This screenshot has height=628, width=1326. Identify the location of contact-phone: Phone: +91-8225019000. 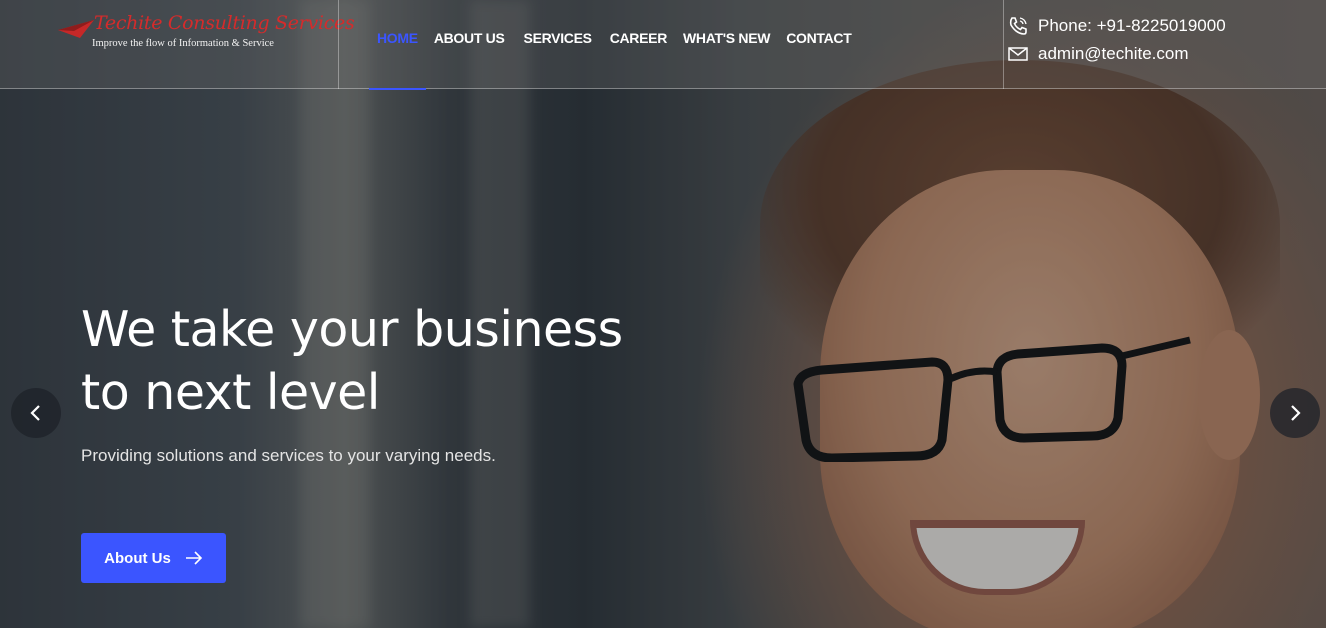
(1116, 26).